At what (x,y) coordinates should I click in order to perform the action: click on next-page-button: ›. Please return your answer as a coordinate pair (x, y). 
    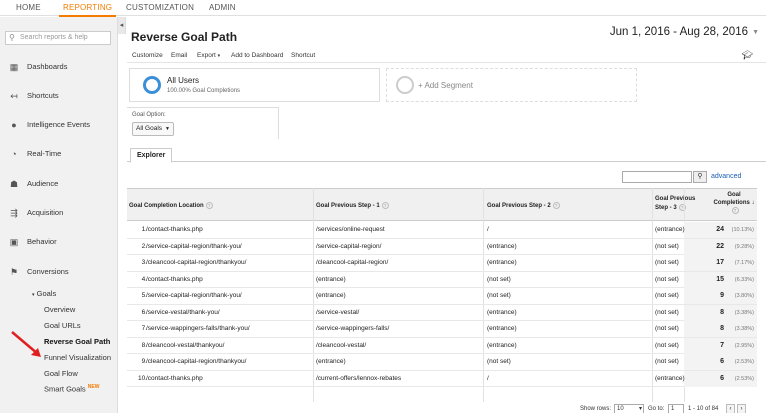
    Looking at the image, I should click on (741, 408).